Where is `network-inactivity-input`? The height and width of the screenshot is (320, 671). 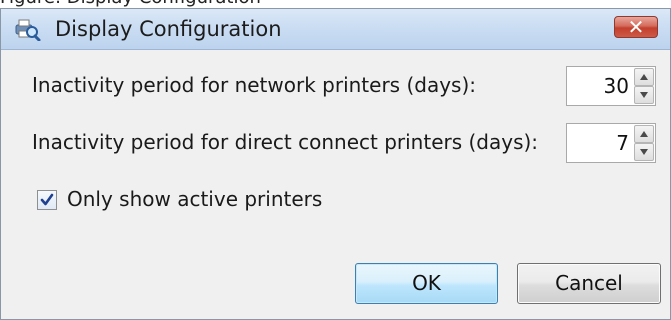 network-inactivity-input is located at coordinates (600, 86).